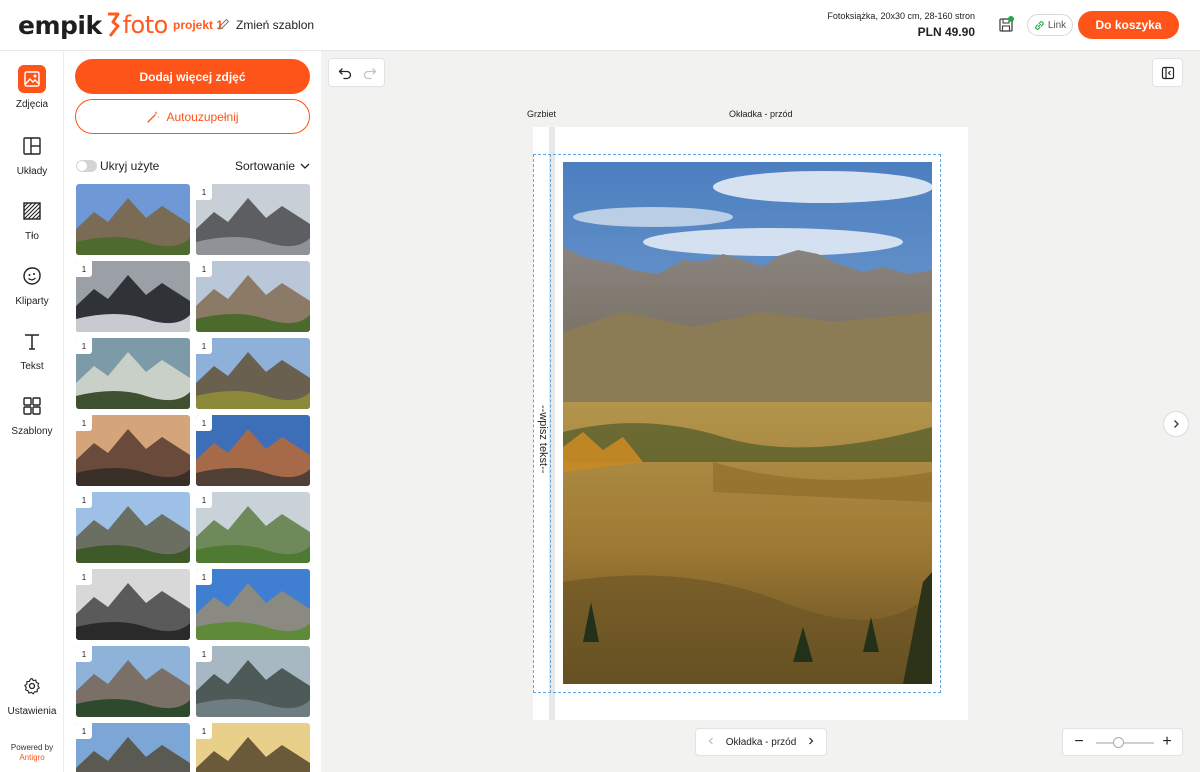 This screenshot has height=772, width=1200. What do you see at coordinates (192, 76) in the screenshot?
I see `add-more-photos-button: Dodaj więcej zdjęć` at bounding box center [192, 76].